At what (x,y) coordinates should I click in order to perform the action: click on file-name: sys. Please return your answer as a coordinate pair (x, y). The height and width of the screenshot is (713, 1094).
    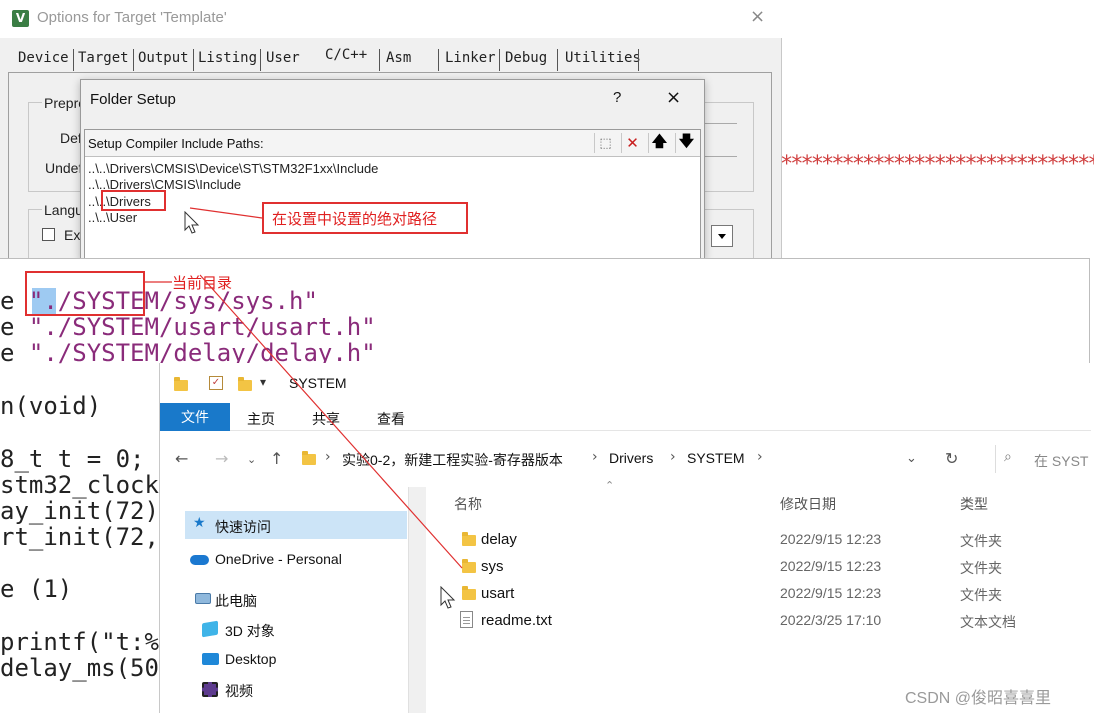
    Looking at the image, I should click on (492, 566).